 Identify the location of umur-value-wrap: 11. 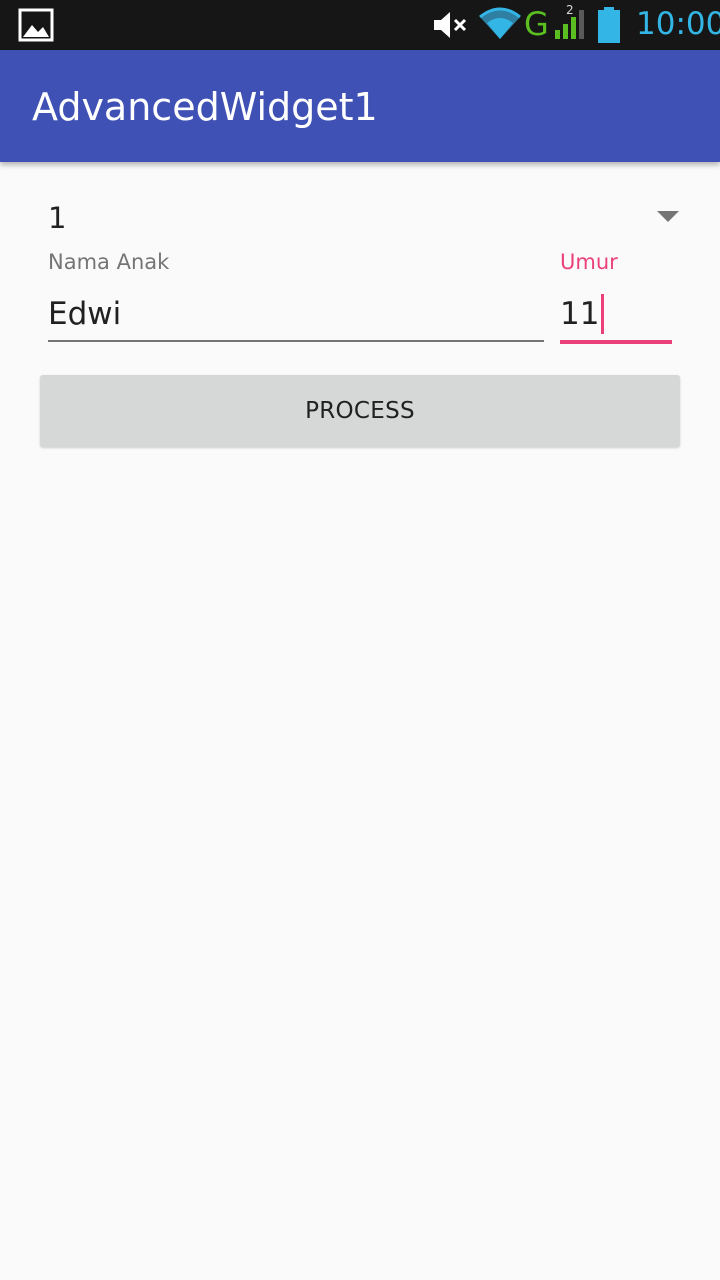
(582, 314).